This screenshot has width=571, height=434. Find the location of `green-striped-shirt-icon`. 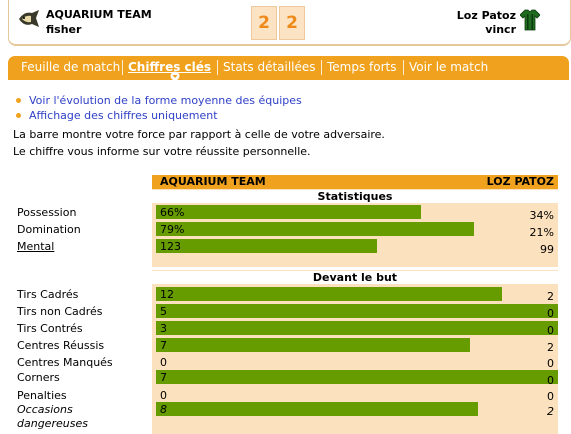

green-striped-shirt-icon is located at coordinates (530, 20).